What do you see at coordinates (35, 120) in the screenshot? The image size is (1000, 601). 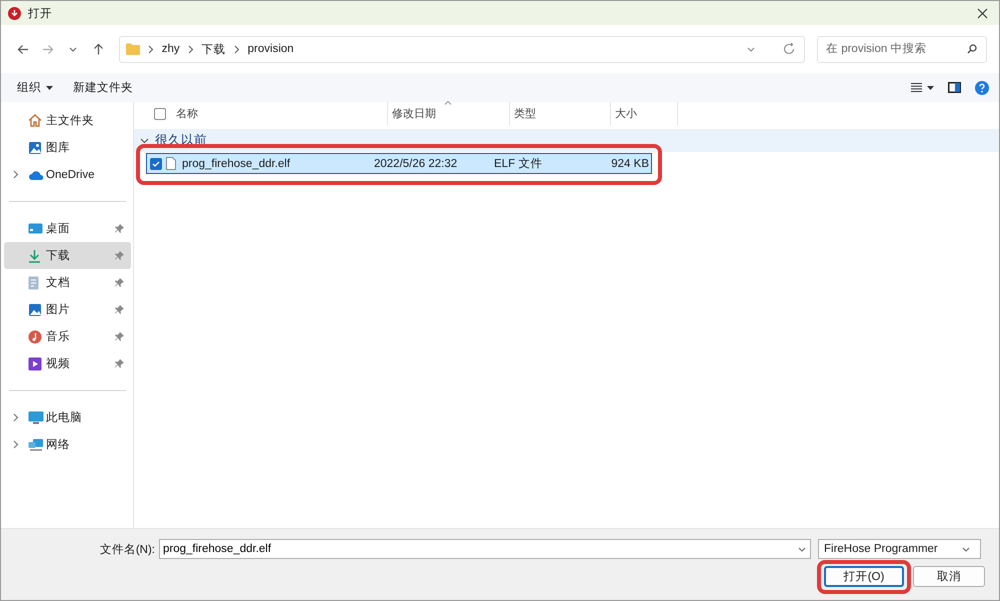 I see `house-icon` at bounding box center [35, 120].